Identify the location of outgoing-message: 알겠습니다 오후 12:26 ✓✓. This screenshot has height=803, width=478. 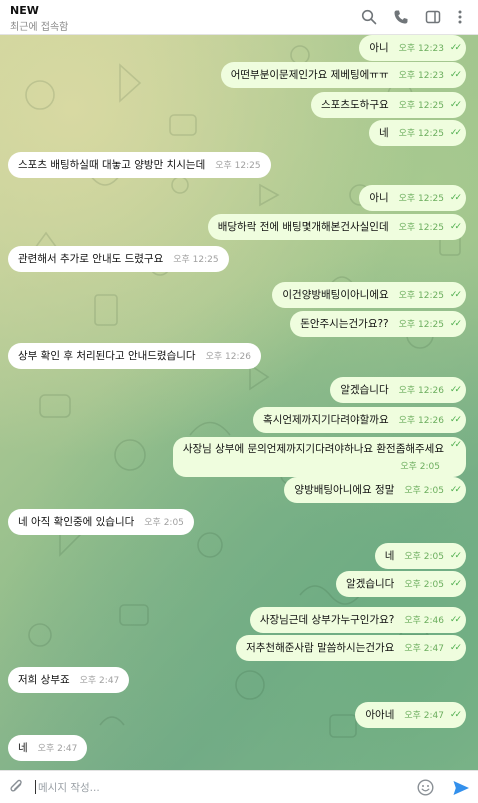
(398, 390).